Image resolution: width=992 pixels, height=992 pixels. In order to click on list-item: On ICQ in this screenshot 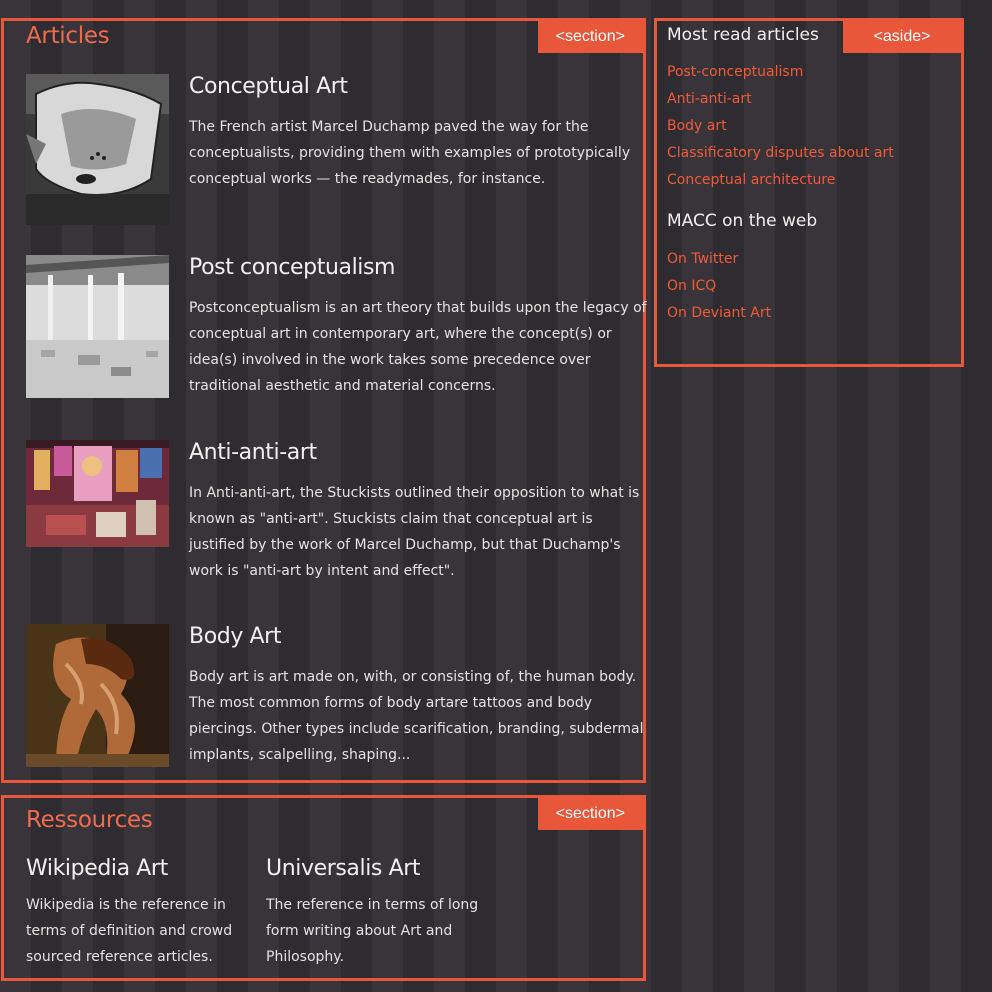, I will do `click(719, 288)`.